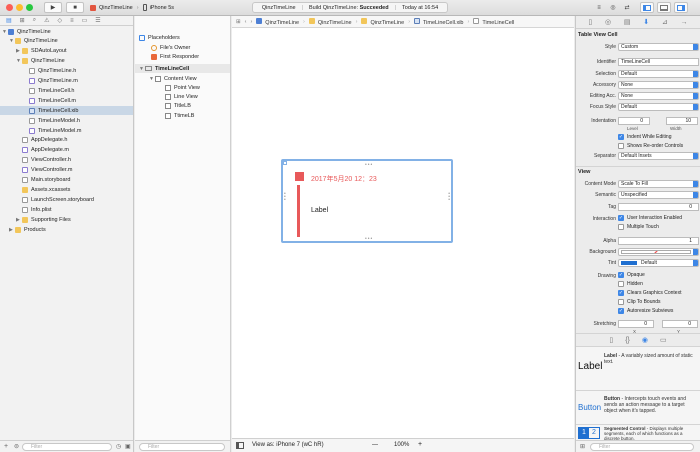 This screenshot has height=452, width=700. Describe the element at coordinates (66, 81) in the screenshot. I see `nav-item: QinzTimeLine.m` at that location.